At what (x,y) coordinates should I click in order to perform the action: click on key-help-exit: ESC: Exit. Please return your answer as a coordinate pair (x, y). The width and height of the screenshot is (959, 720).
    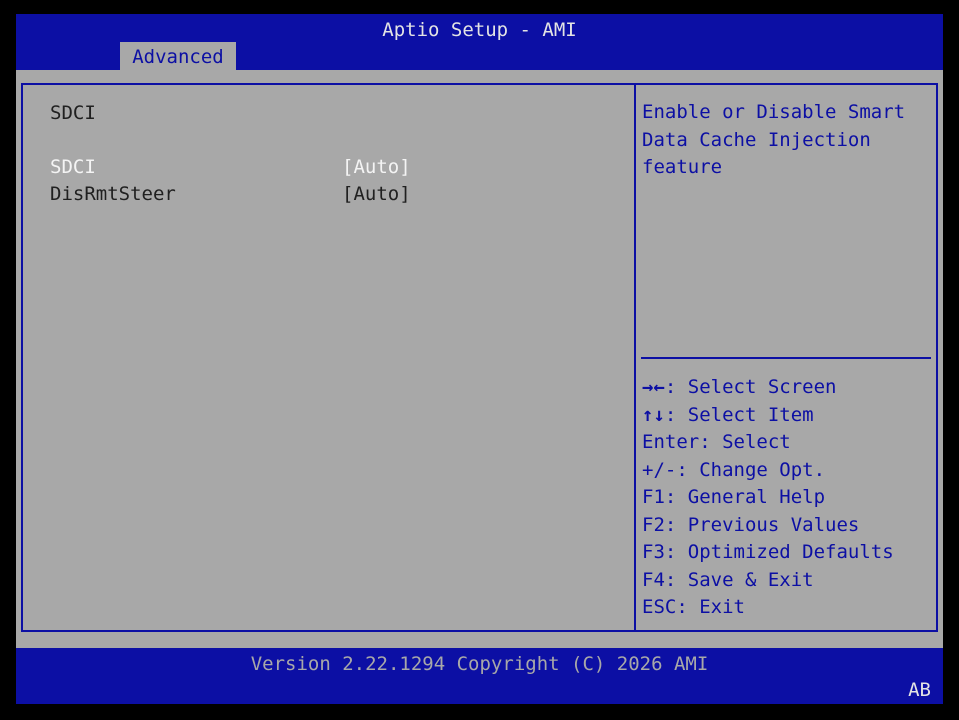
    Looking at the image, I should click on (693, 607).